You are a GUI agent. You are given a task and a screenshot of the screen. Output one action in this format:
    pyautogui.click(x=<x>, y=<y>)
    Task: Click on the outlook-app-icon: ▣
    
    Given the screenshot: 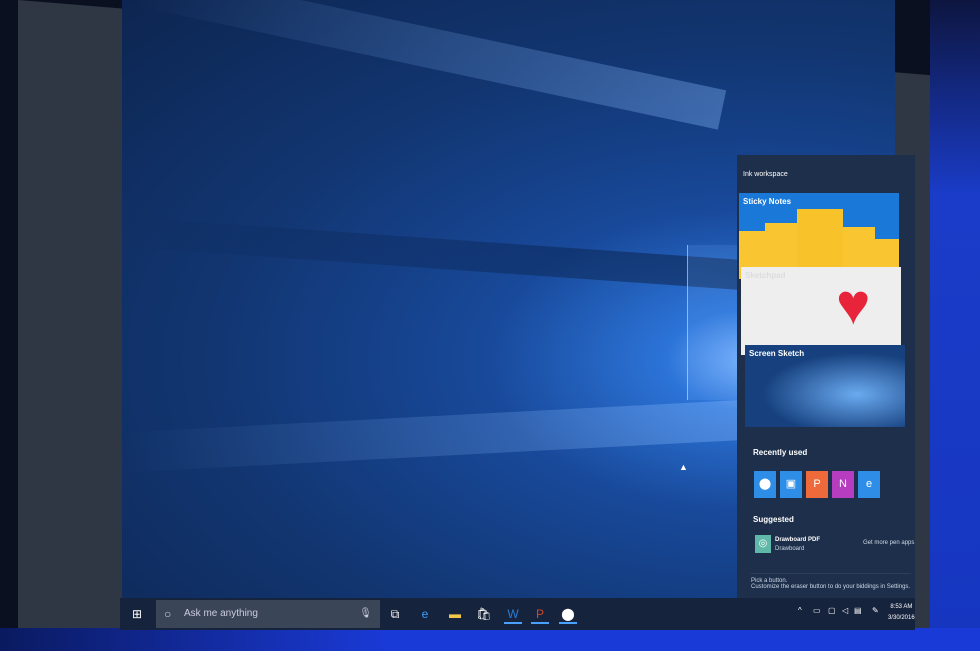 What is the action you would take?
    pyautogui.click(x=791, y=484)
    